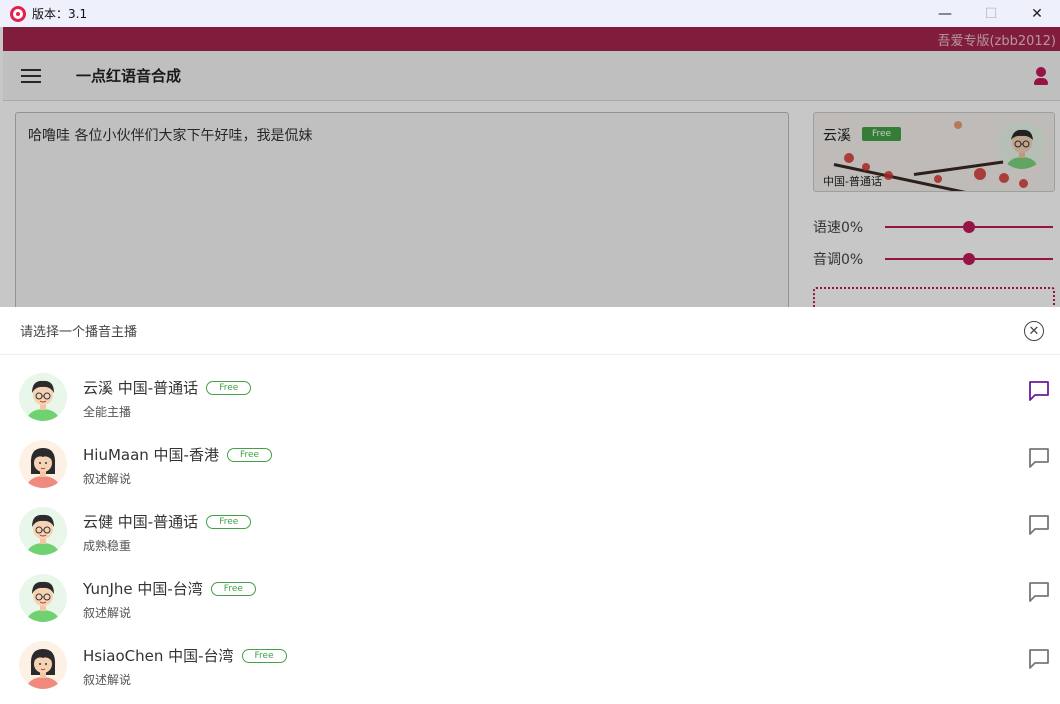 The height and width of the screenshot is (704, 1060). Describe the element at coordinates (530, 13) in the screenshot. I see `window-titlebar: 版本：3.1 — ☐ ✕` at that location.